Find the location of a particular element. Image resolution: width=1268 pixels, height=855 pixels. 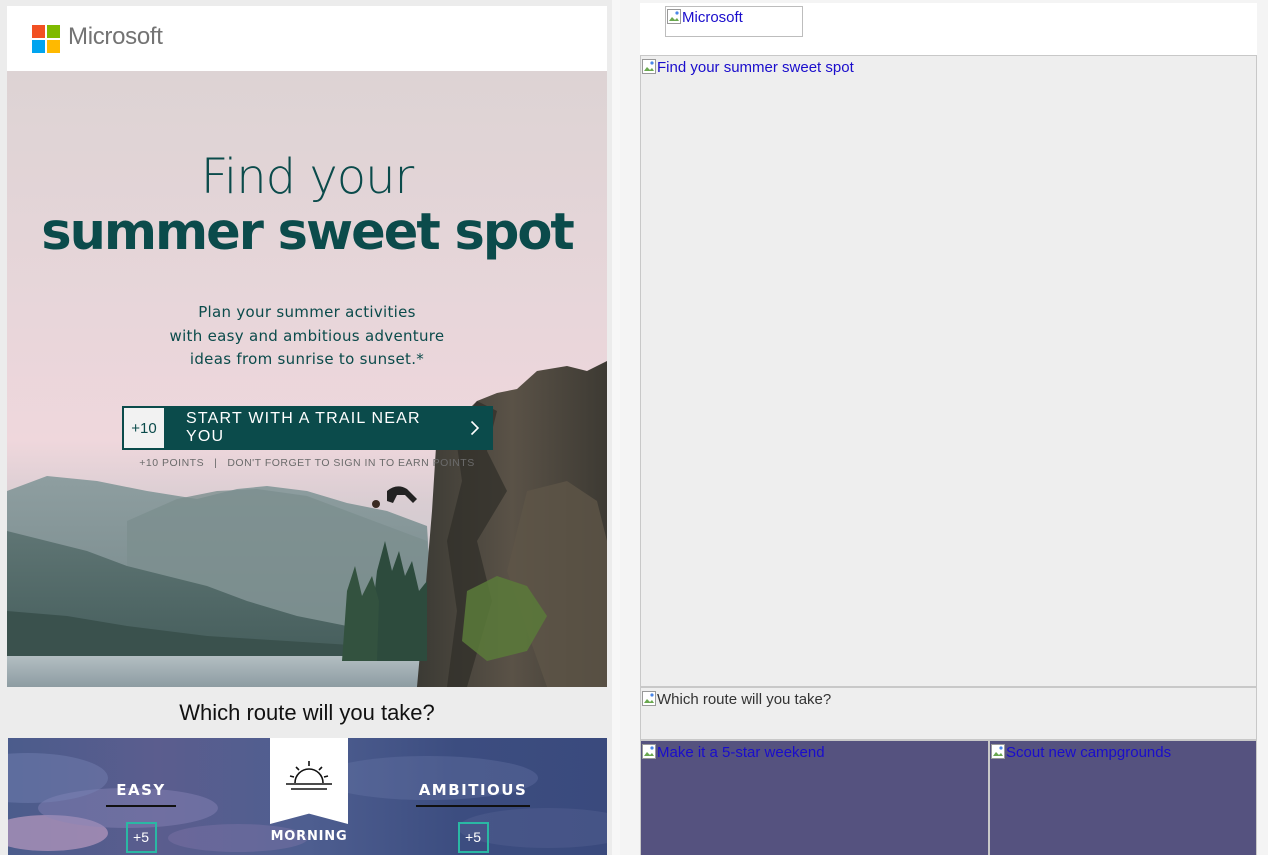

logo-alt-text: Microsoft is located at coordinates (712, 17).